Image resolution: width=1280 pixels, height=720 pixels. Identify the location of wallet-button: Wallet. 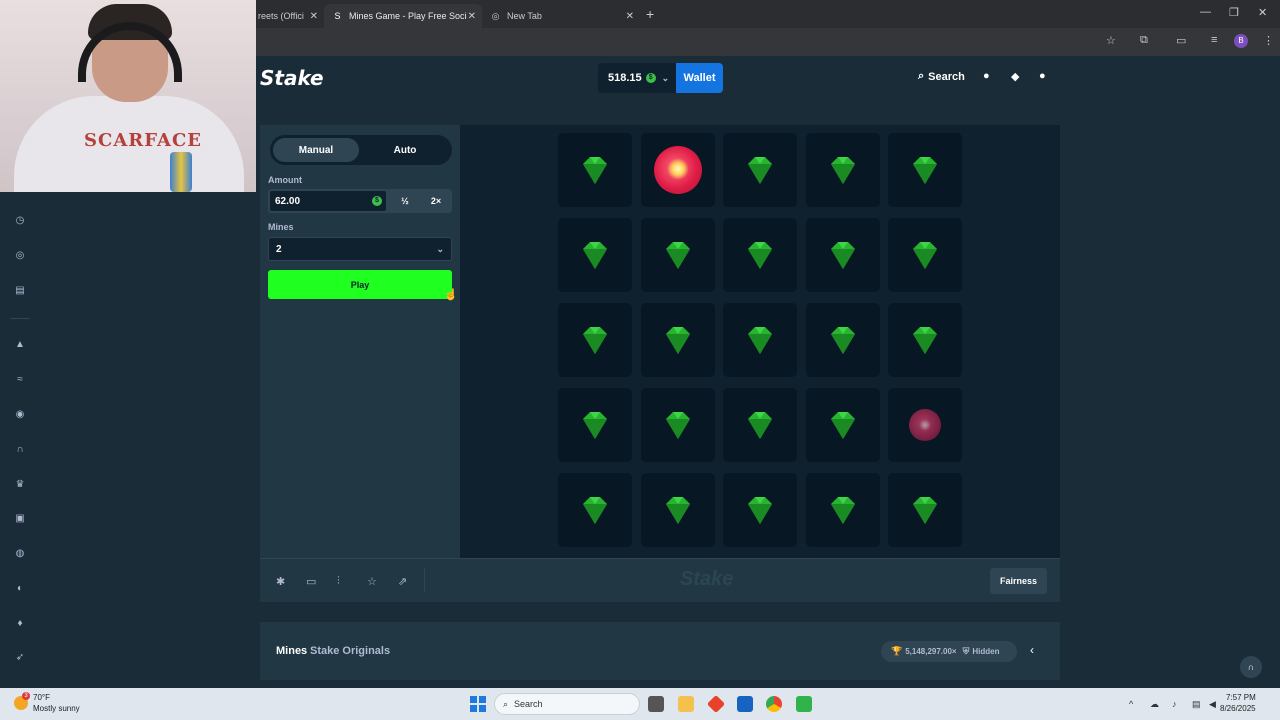
(699, 78).